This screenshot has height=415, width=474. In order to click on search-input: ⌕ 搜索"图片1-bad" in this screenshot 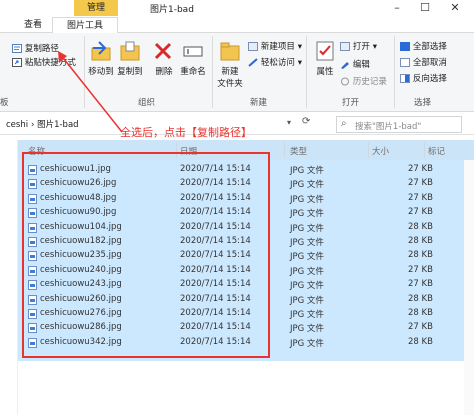, I will do `click(399, 124)`.